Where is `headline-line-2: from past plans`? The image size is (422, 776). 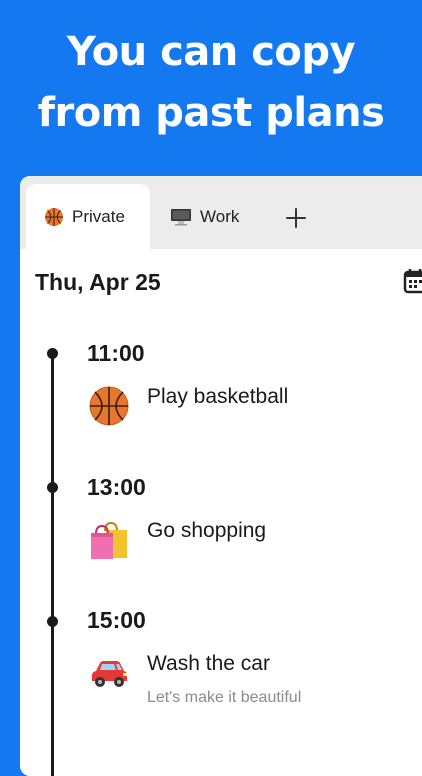 headline-line-2: from past plans is located at coordinates (211, 113).